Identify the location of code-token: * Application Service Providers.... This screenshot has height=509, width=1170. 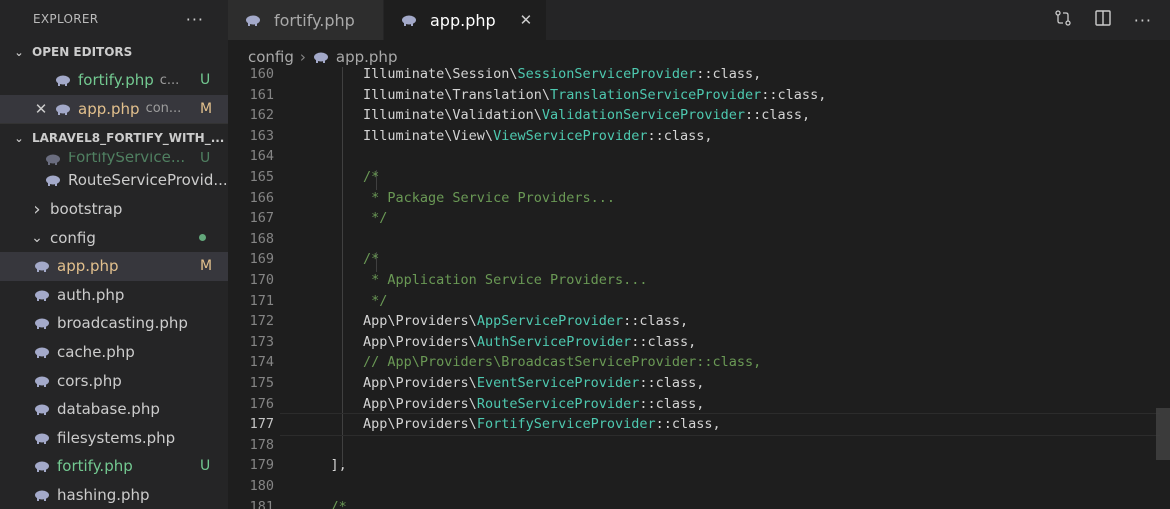
(473, 280).